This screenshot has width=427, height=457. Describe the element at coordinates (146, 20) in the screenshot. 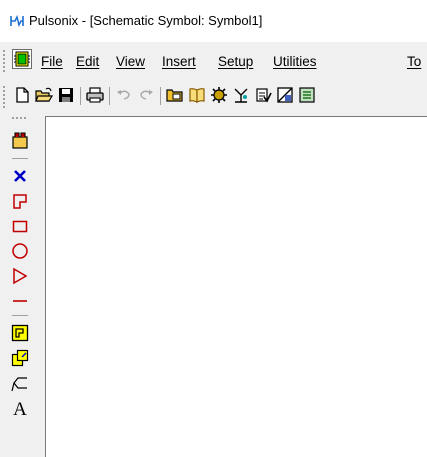

I see `window-title: Pulsonix - [Schematic Symbol: Symbol1]` at that location.